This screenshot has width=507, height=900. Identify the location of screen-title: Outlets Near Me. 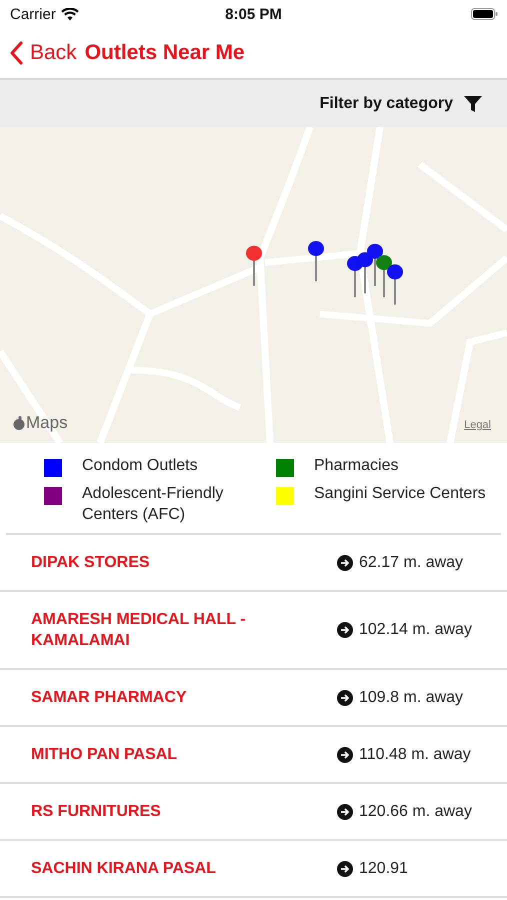
(164, 53).